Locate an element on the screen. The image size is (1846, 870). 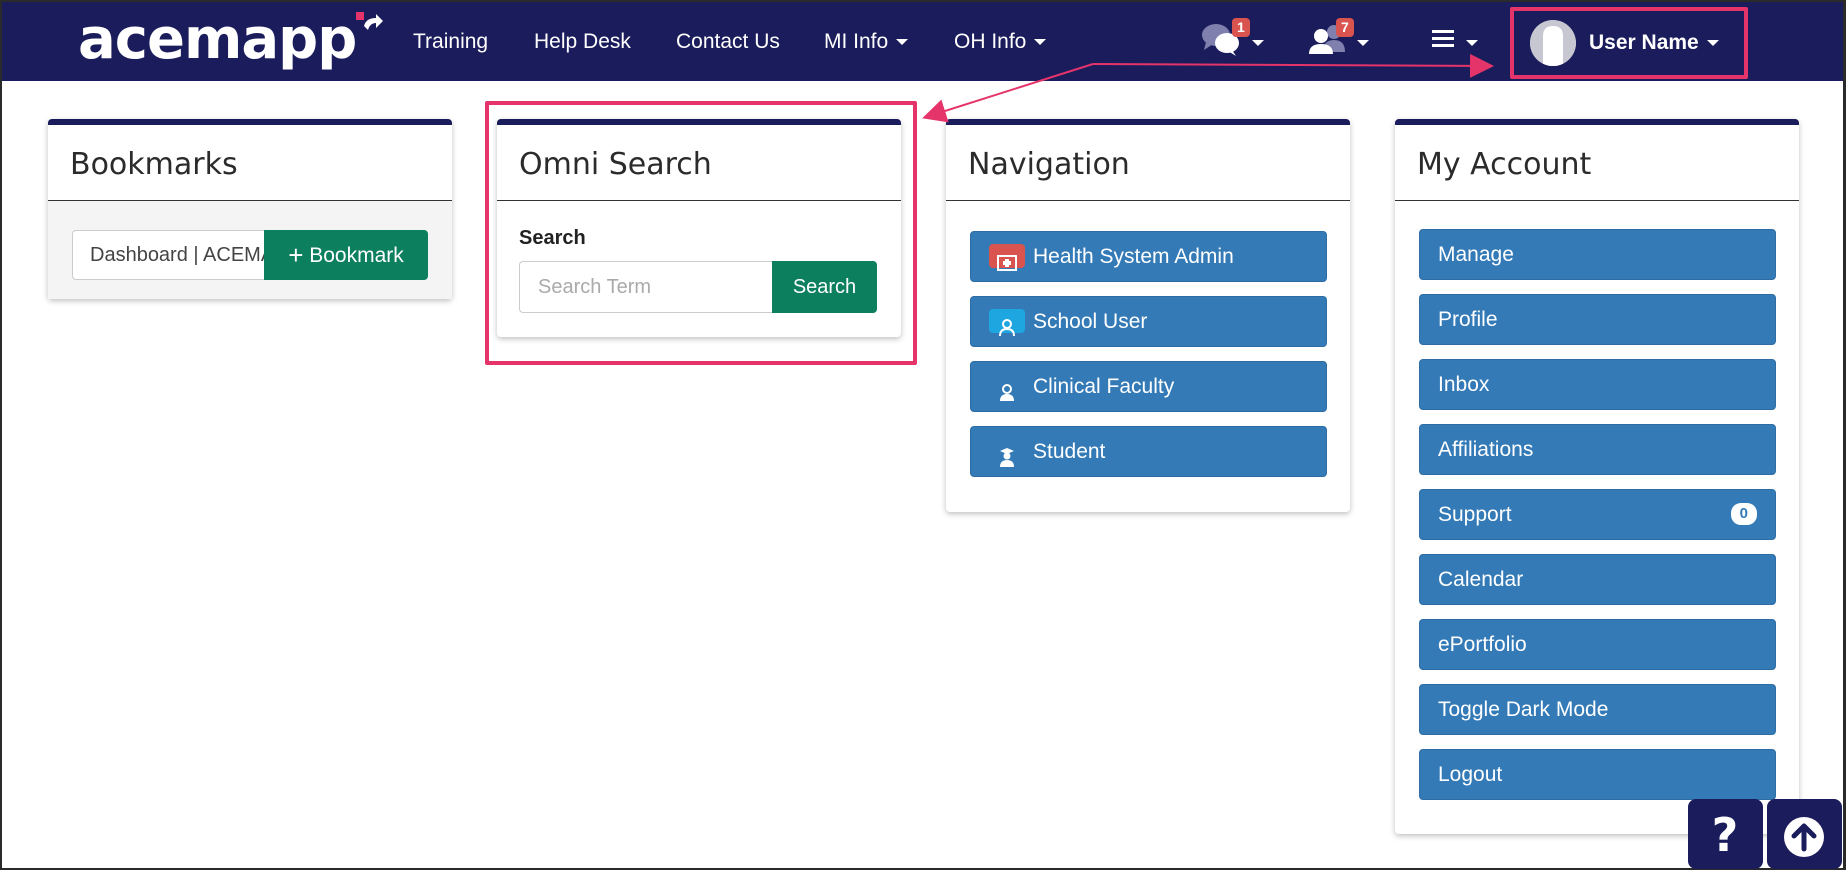
student-button: Student is located at coordinates (1148, 451).